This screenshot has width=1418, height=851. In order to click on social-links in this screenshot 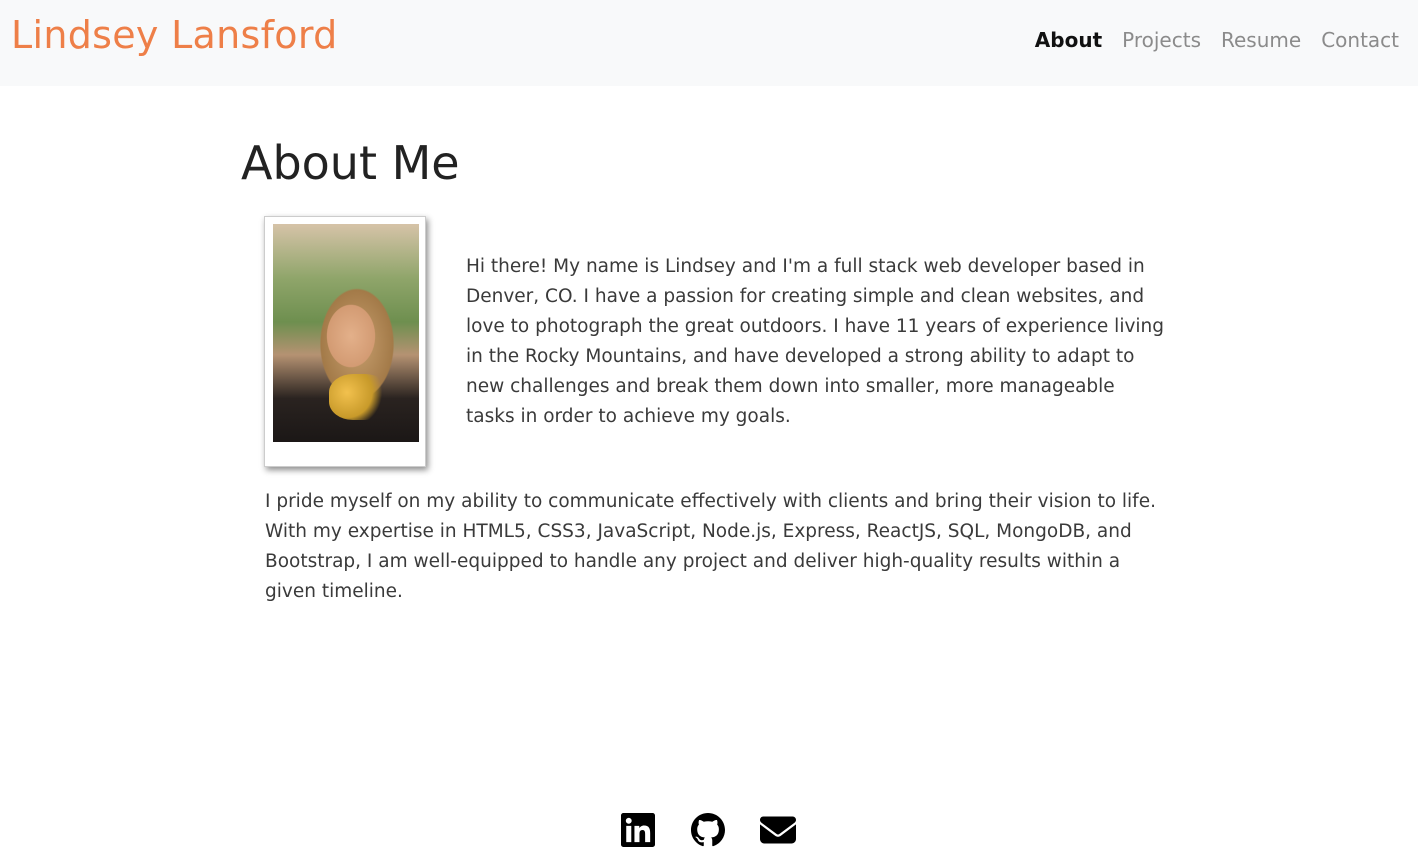, I will do `click(708, 830)`.